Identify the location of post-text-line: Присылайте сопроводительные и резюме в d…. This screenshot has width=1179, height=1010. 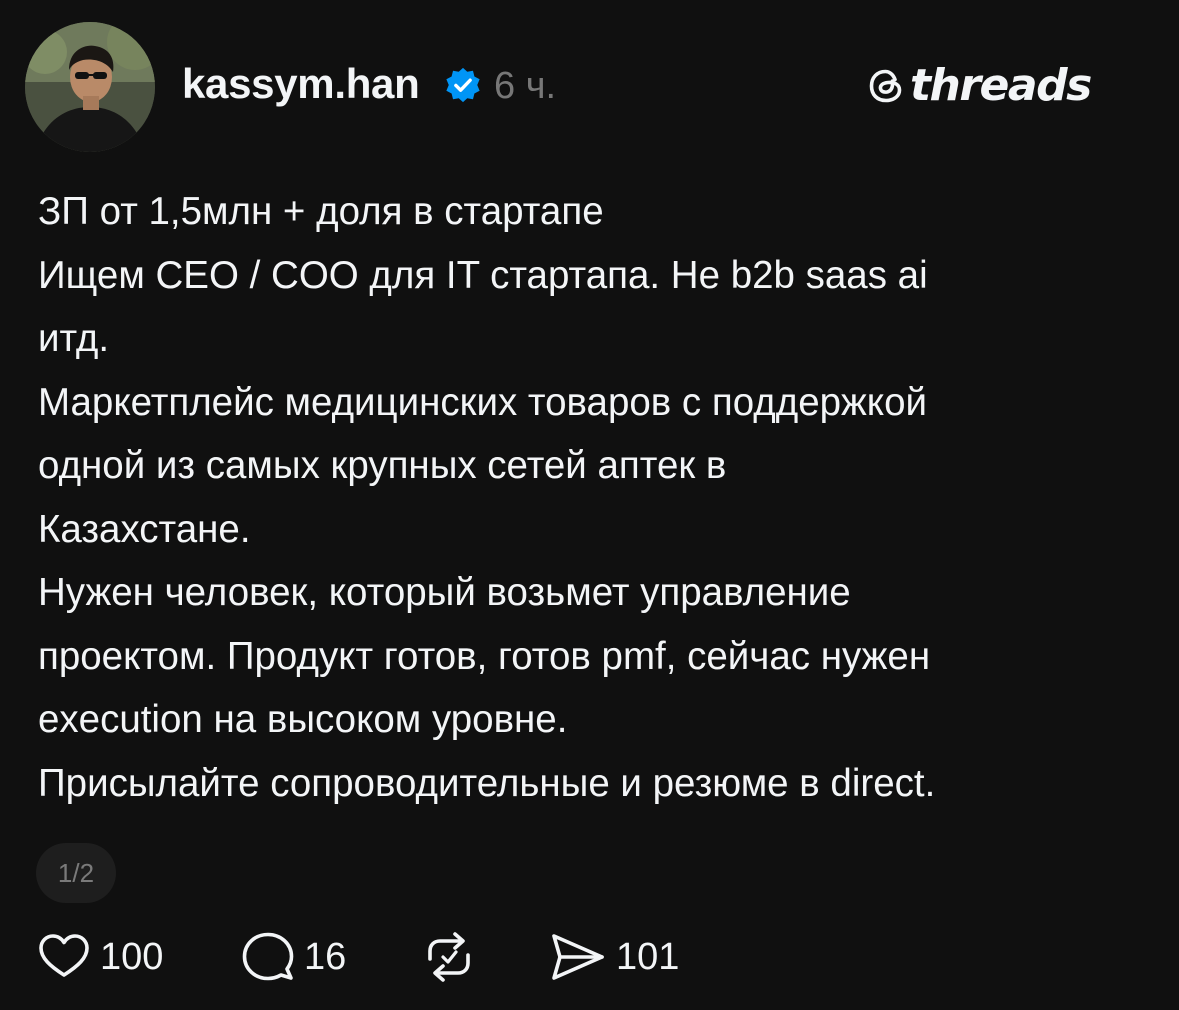
(487, 783).